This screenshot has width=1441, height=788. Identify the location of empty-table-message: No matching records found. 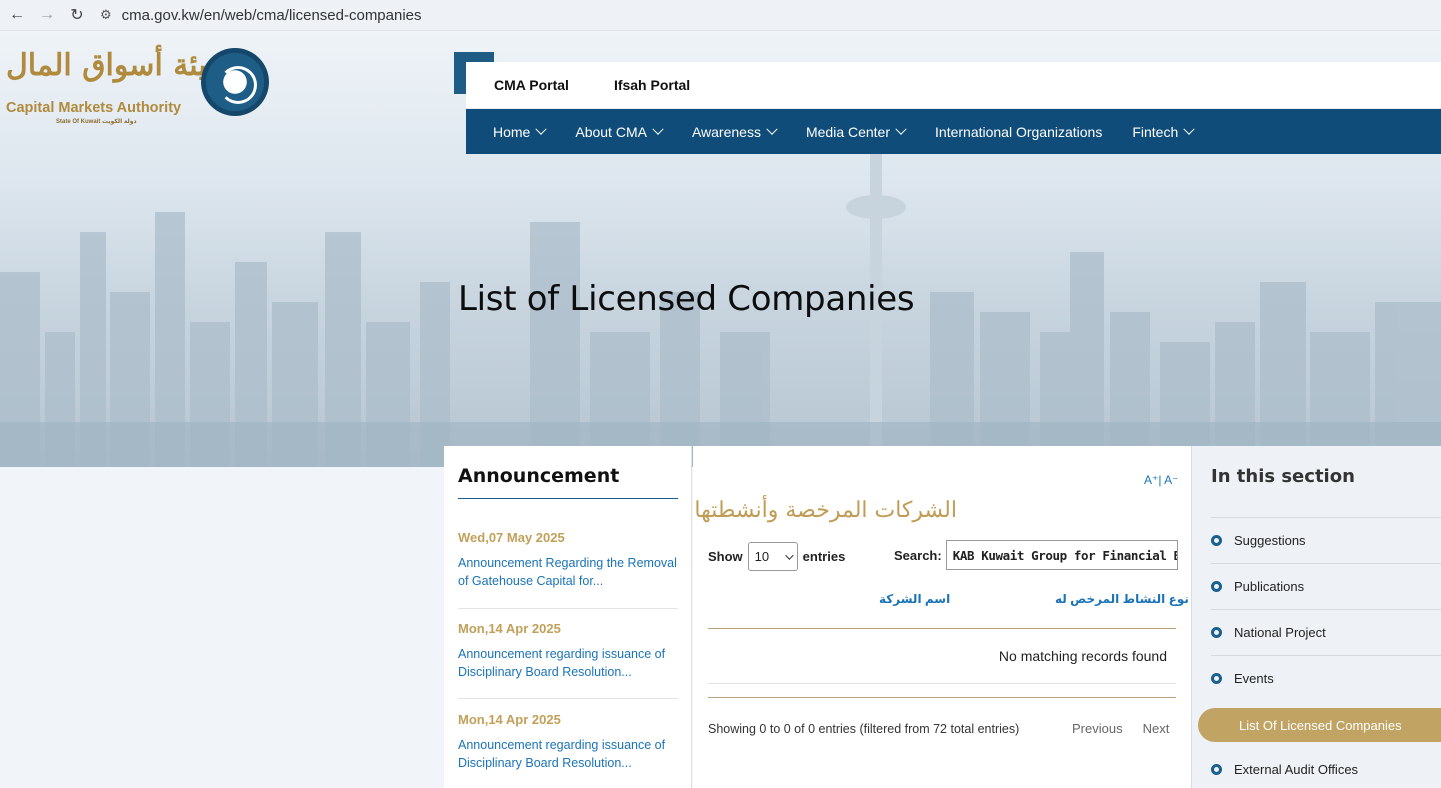
(1082, 656).